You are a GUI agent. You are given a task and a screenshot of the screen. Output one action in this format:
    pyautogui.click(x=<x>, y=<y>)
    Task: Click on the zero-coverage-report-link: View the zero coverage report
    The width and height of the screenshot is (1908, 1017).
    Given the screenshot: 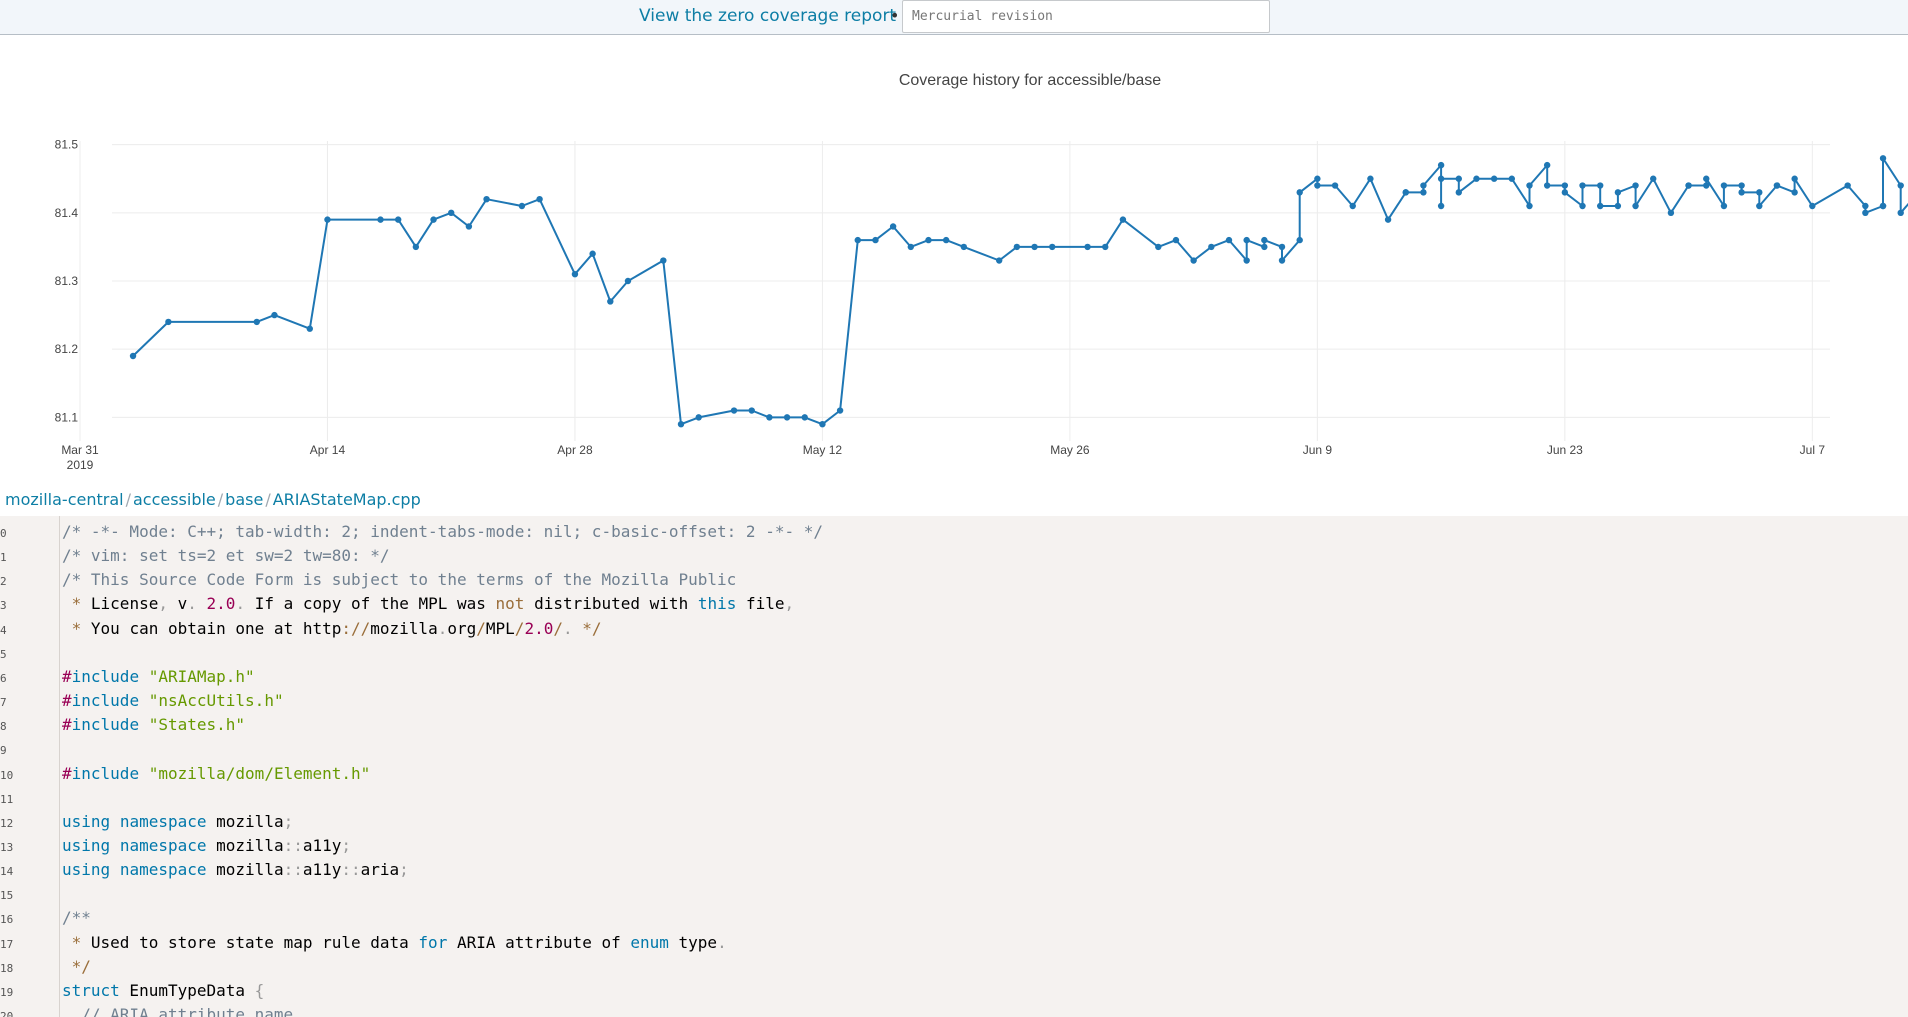 What is the action you would take?
    pyautogui.click(x=767, y=16)
    